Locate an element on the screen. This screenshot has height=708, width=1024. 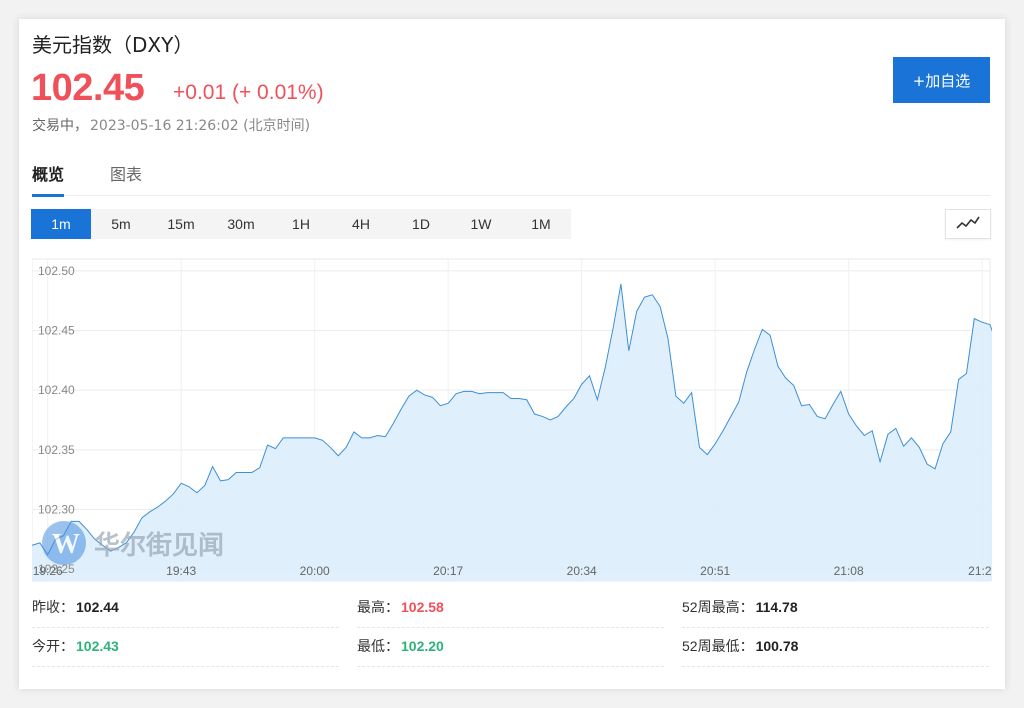
status-text: 交易中， is located at coordinates (60, 126).